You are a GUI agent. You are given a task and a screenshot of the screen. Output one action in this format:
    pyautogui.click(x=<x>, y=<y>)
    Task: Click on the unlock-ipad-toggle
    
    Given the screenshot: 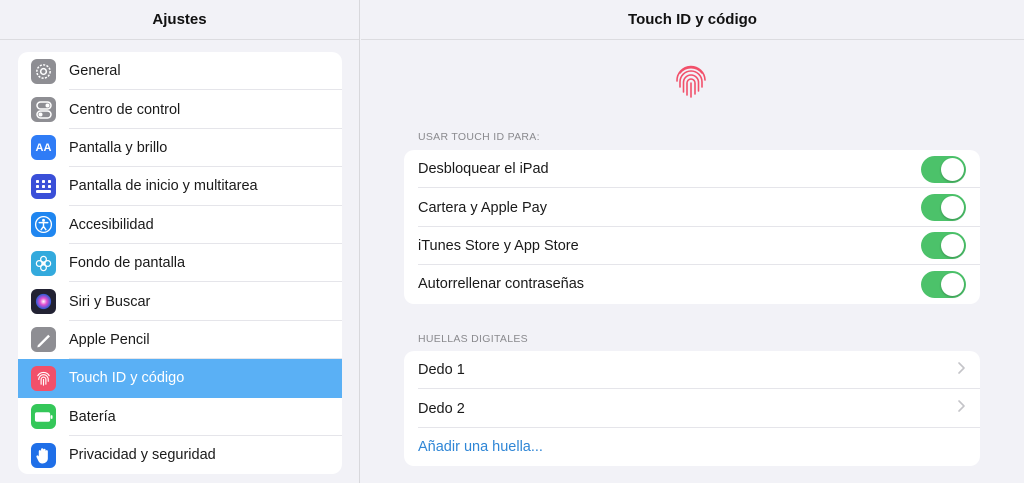 What is the action you would take?
    pyautogui.click(x=943, y=169)
    